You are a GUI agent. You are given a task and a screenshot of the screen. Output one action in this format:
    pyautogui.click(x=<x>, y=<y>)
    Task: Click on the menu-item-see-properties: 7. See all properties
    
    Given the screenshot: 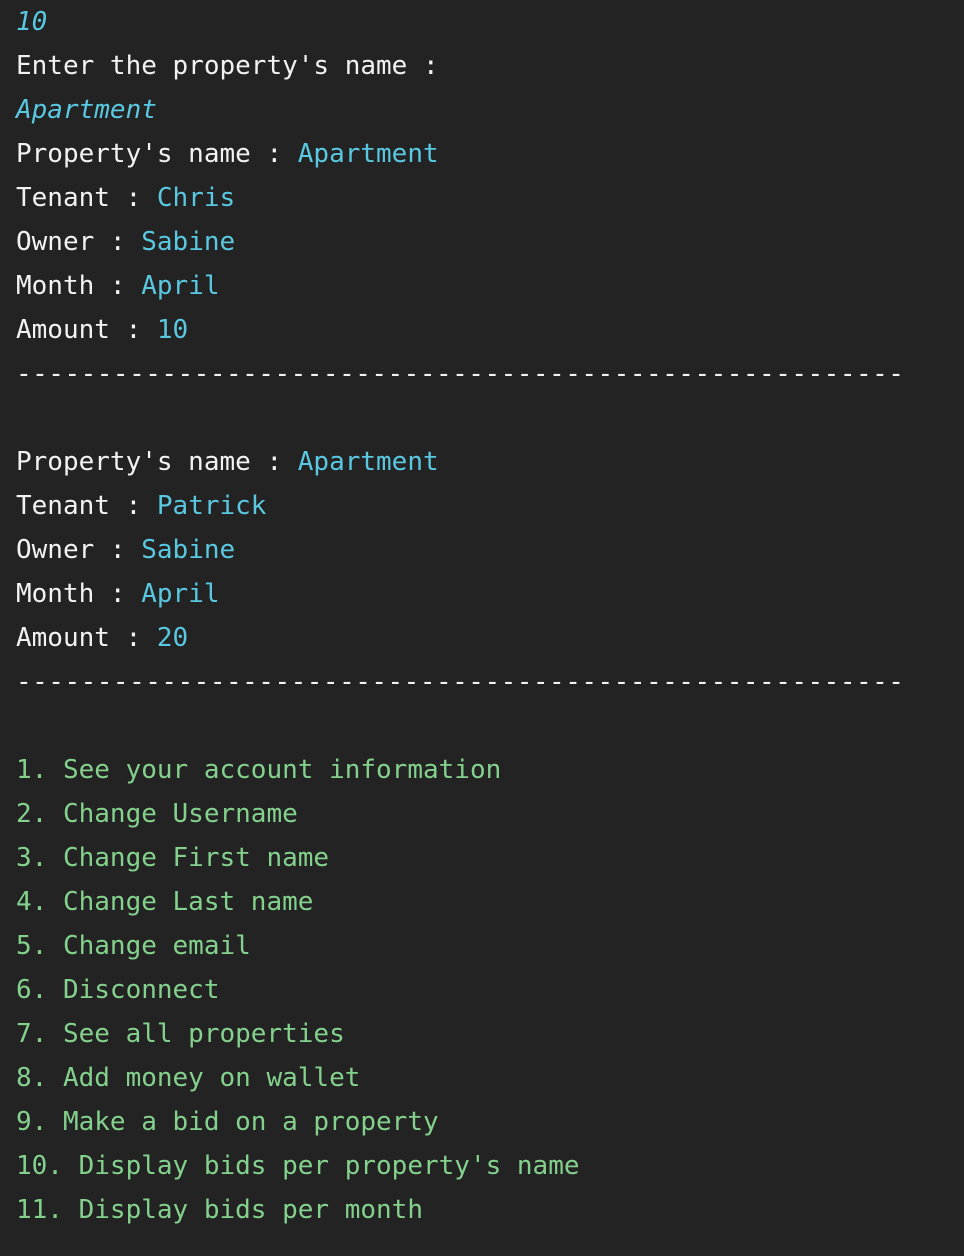 What is the action you would take?
    pyautogui.click(x=180, y=1034)
    